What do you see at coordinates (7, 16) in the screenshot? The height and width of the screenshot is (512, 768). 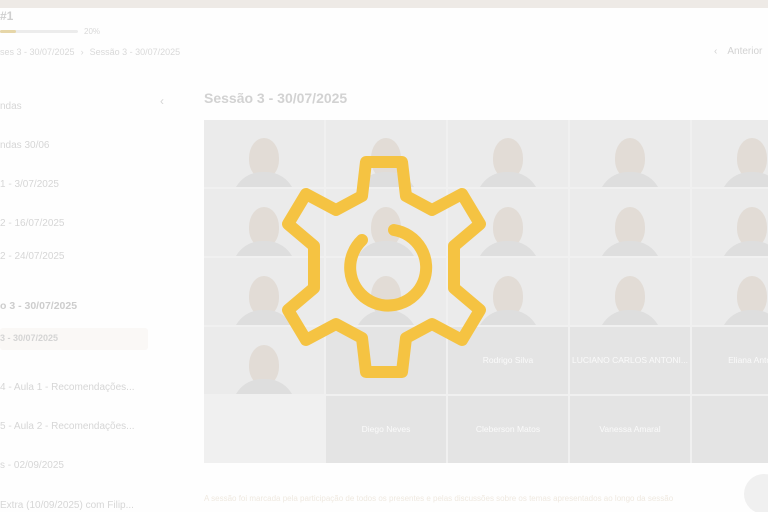 I see `course-title: #1` at bounding box center [7, 16].